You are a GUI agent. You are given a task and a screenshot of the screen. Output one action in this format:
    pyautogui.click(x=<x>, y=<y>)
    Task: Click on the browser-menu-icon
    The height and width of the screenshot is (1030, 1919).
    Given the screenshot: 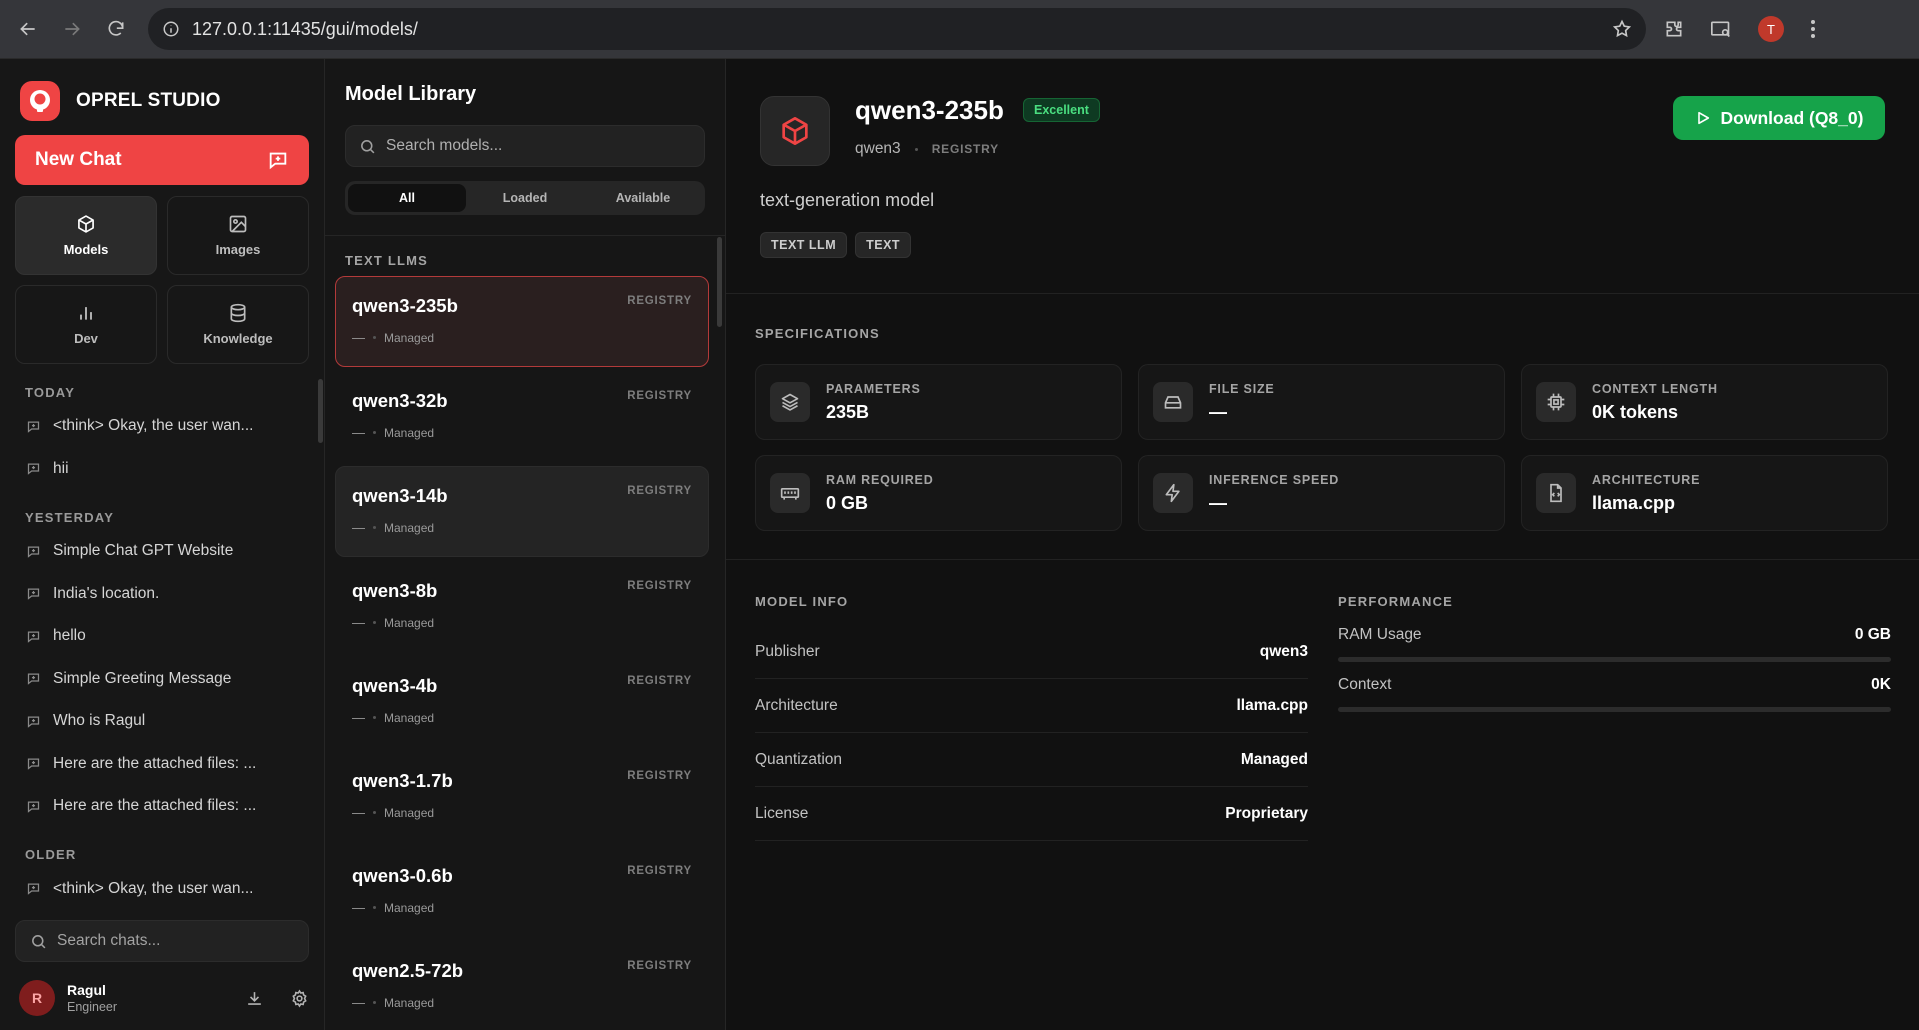 What is the action you would take?
    pyautogui.click(x=1813, y=29)
    